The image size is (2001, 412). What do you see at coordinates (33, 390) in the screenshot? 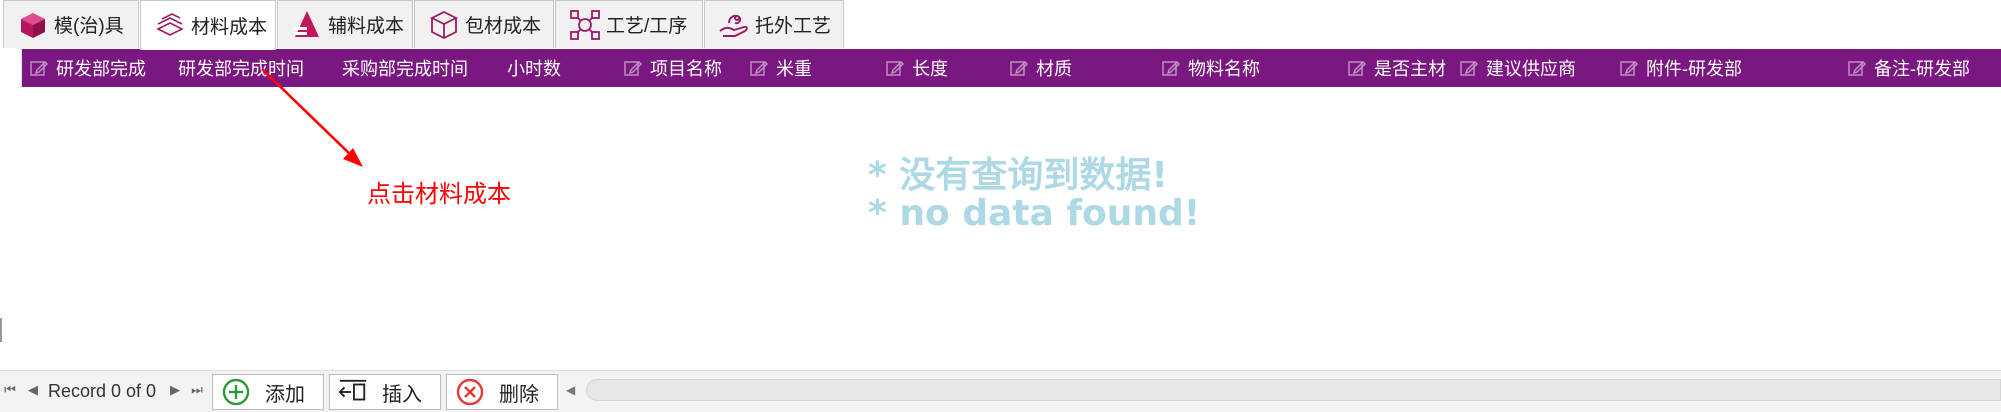
I see `previous-record-icon: ◀` at bounding box center [33, 390].